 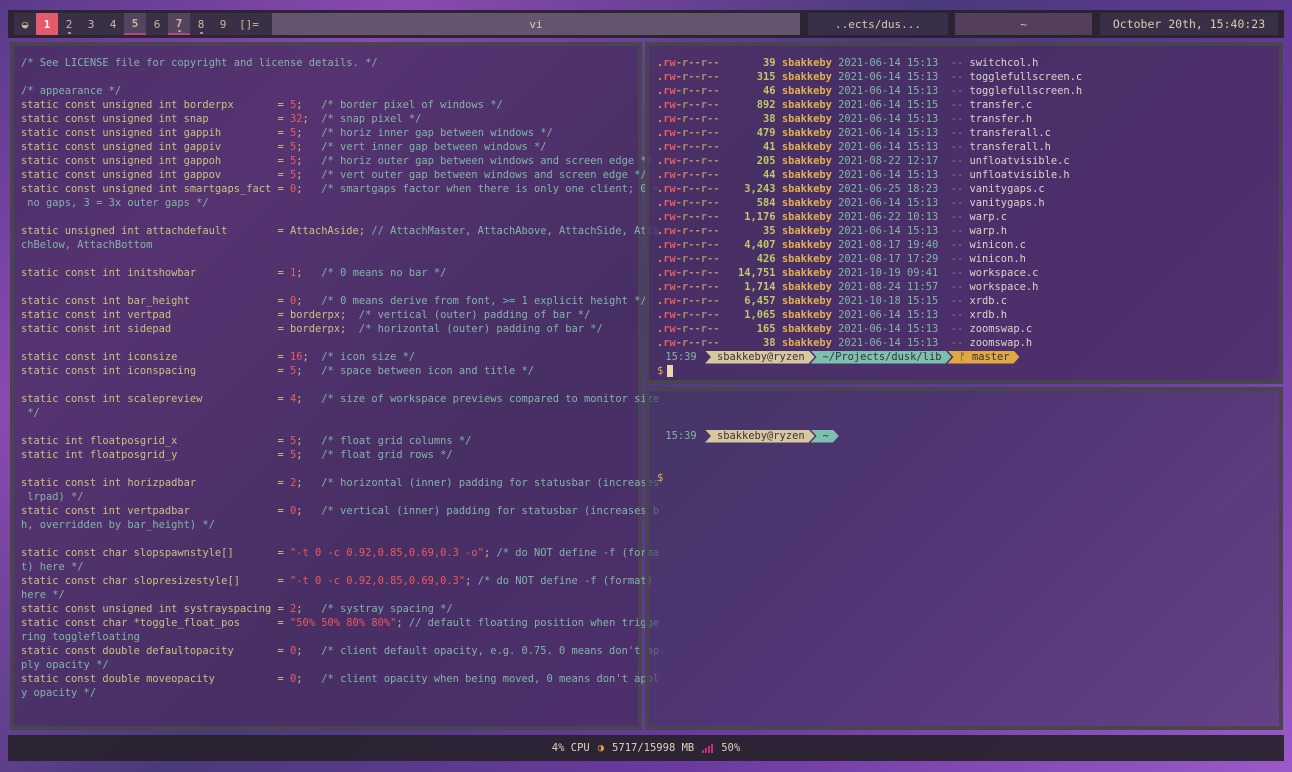 What do you see at coordinates (670, 371) in the screenshot?
I see `cursor` at bounding box center [670, 371].